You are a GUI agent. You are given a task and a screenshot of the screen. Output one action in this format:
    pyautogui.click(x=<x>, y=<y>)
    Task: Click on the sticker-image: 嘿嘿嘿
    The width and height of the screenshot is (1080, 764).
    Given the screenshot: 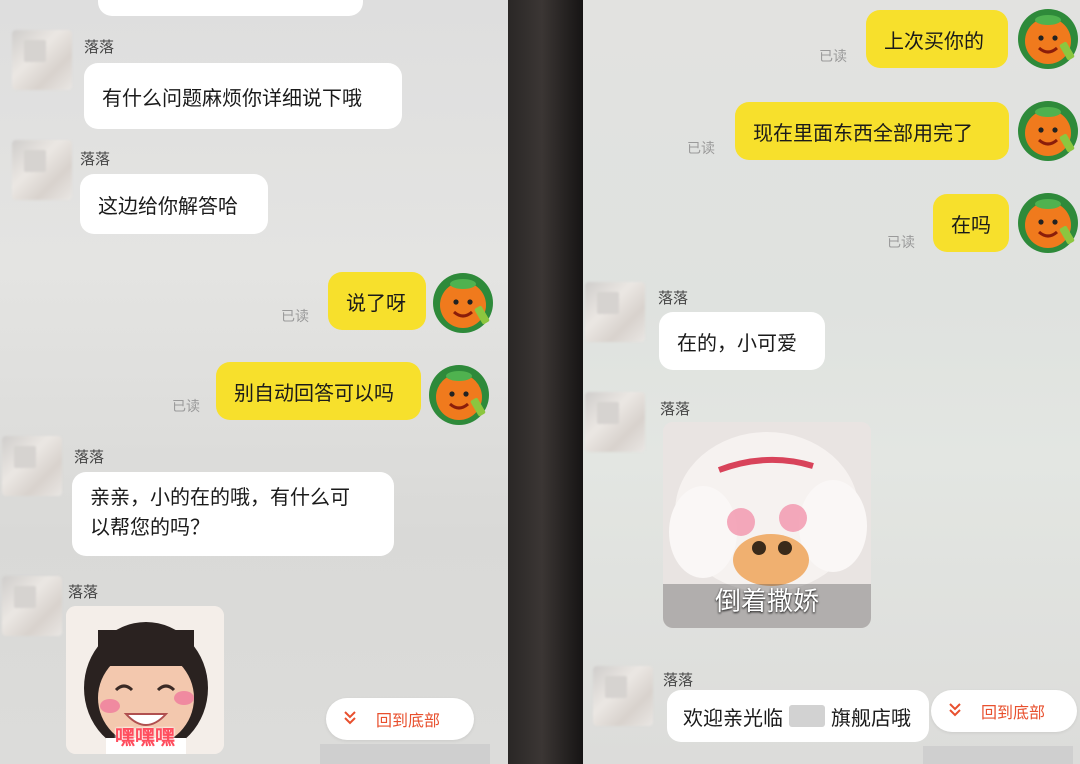 What is the action you would take?
    pyautogui.click(x=145, y=680)
    